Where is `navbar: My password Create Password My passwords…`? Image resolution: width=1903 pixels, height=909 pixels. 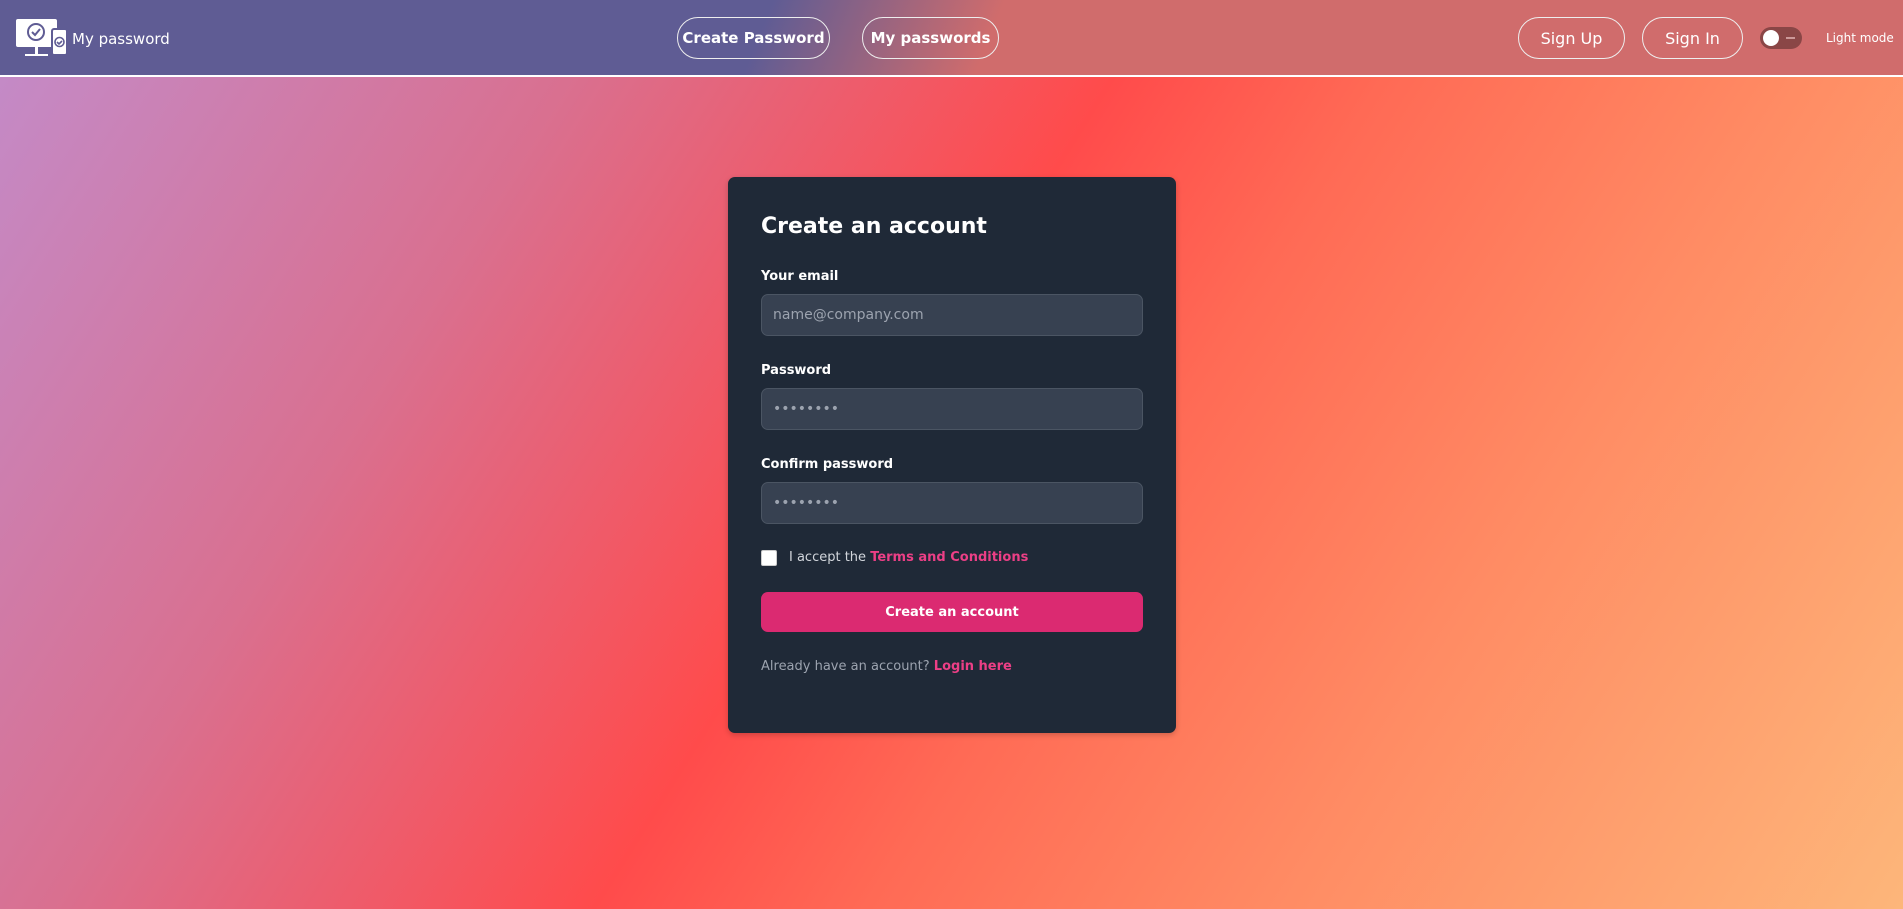
navbar: My password Create Password My passwords… is located at coordinates (951, 38).